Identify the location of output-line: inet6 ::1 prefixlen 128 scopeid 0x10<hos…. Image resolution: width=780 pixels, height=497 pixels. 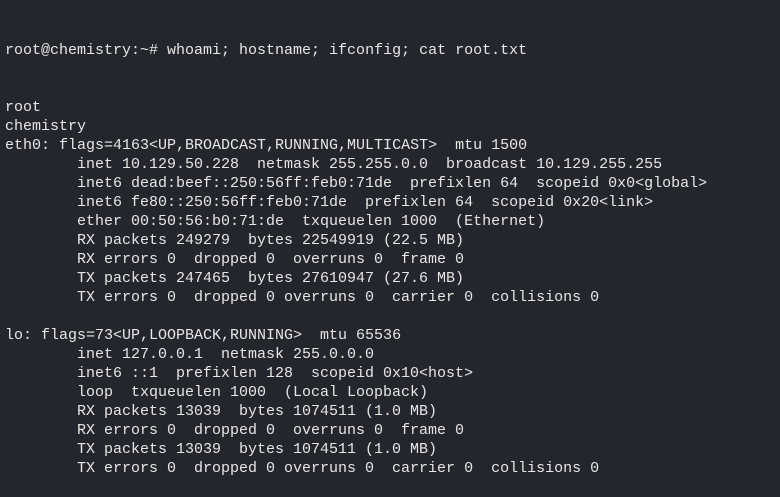
(275, 373).